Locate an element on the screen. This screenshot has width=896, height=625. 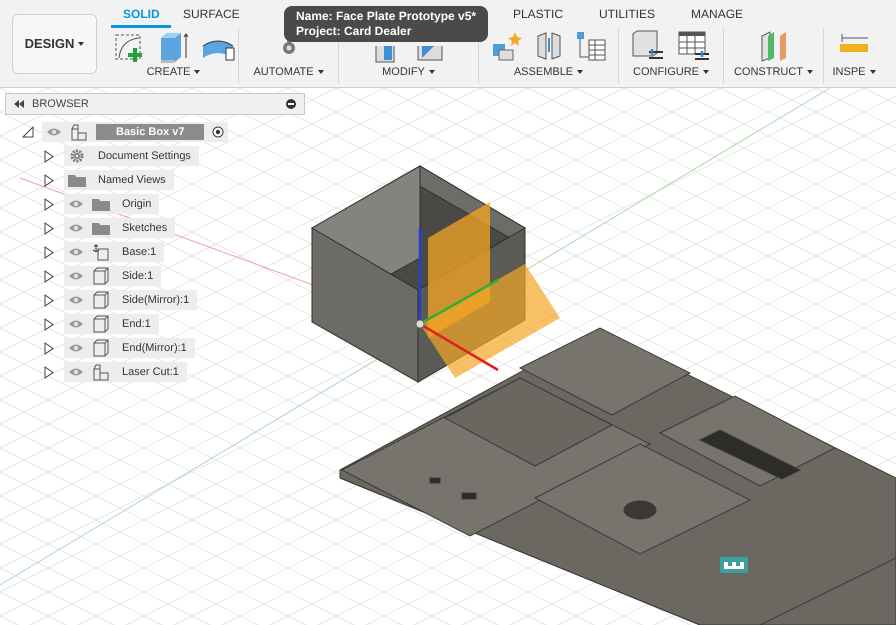
browser-title: BROWSER is located at coordinates (61, 104).